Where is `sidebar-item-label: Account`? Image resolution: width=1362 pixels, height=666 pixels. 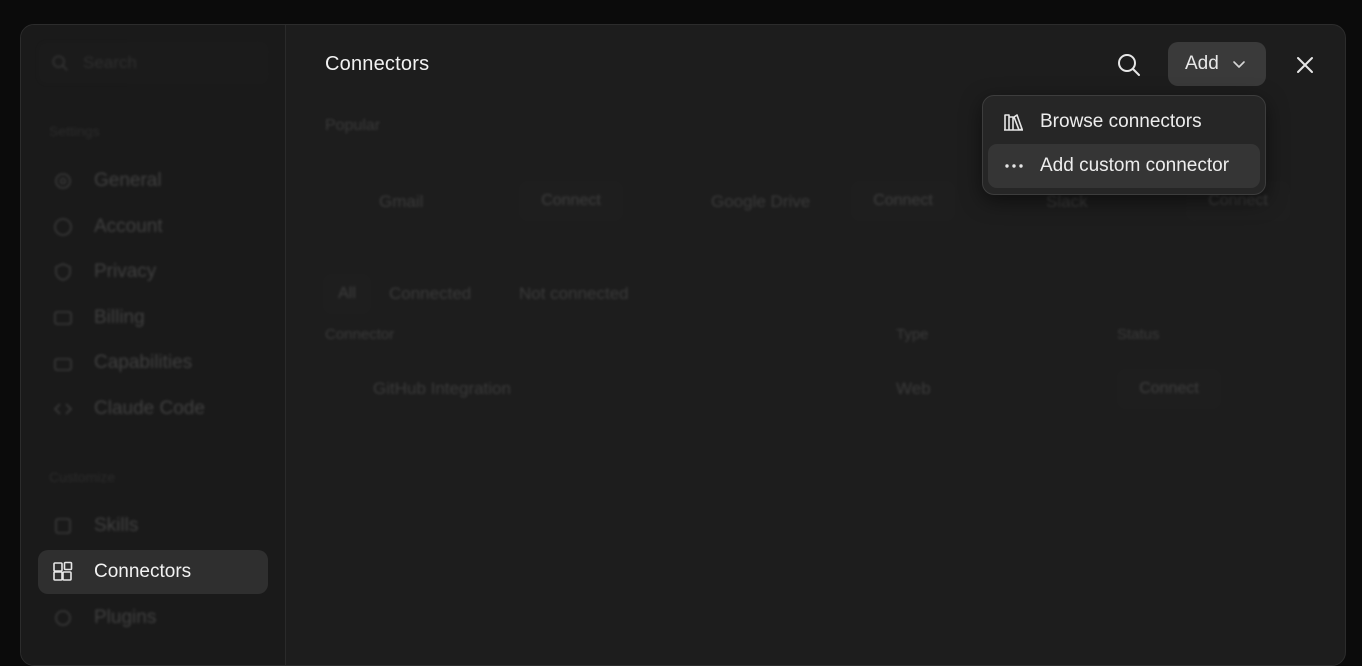 sidebar-item-label: Account is located at coordinates (128, 226).